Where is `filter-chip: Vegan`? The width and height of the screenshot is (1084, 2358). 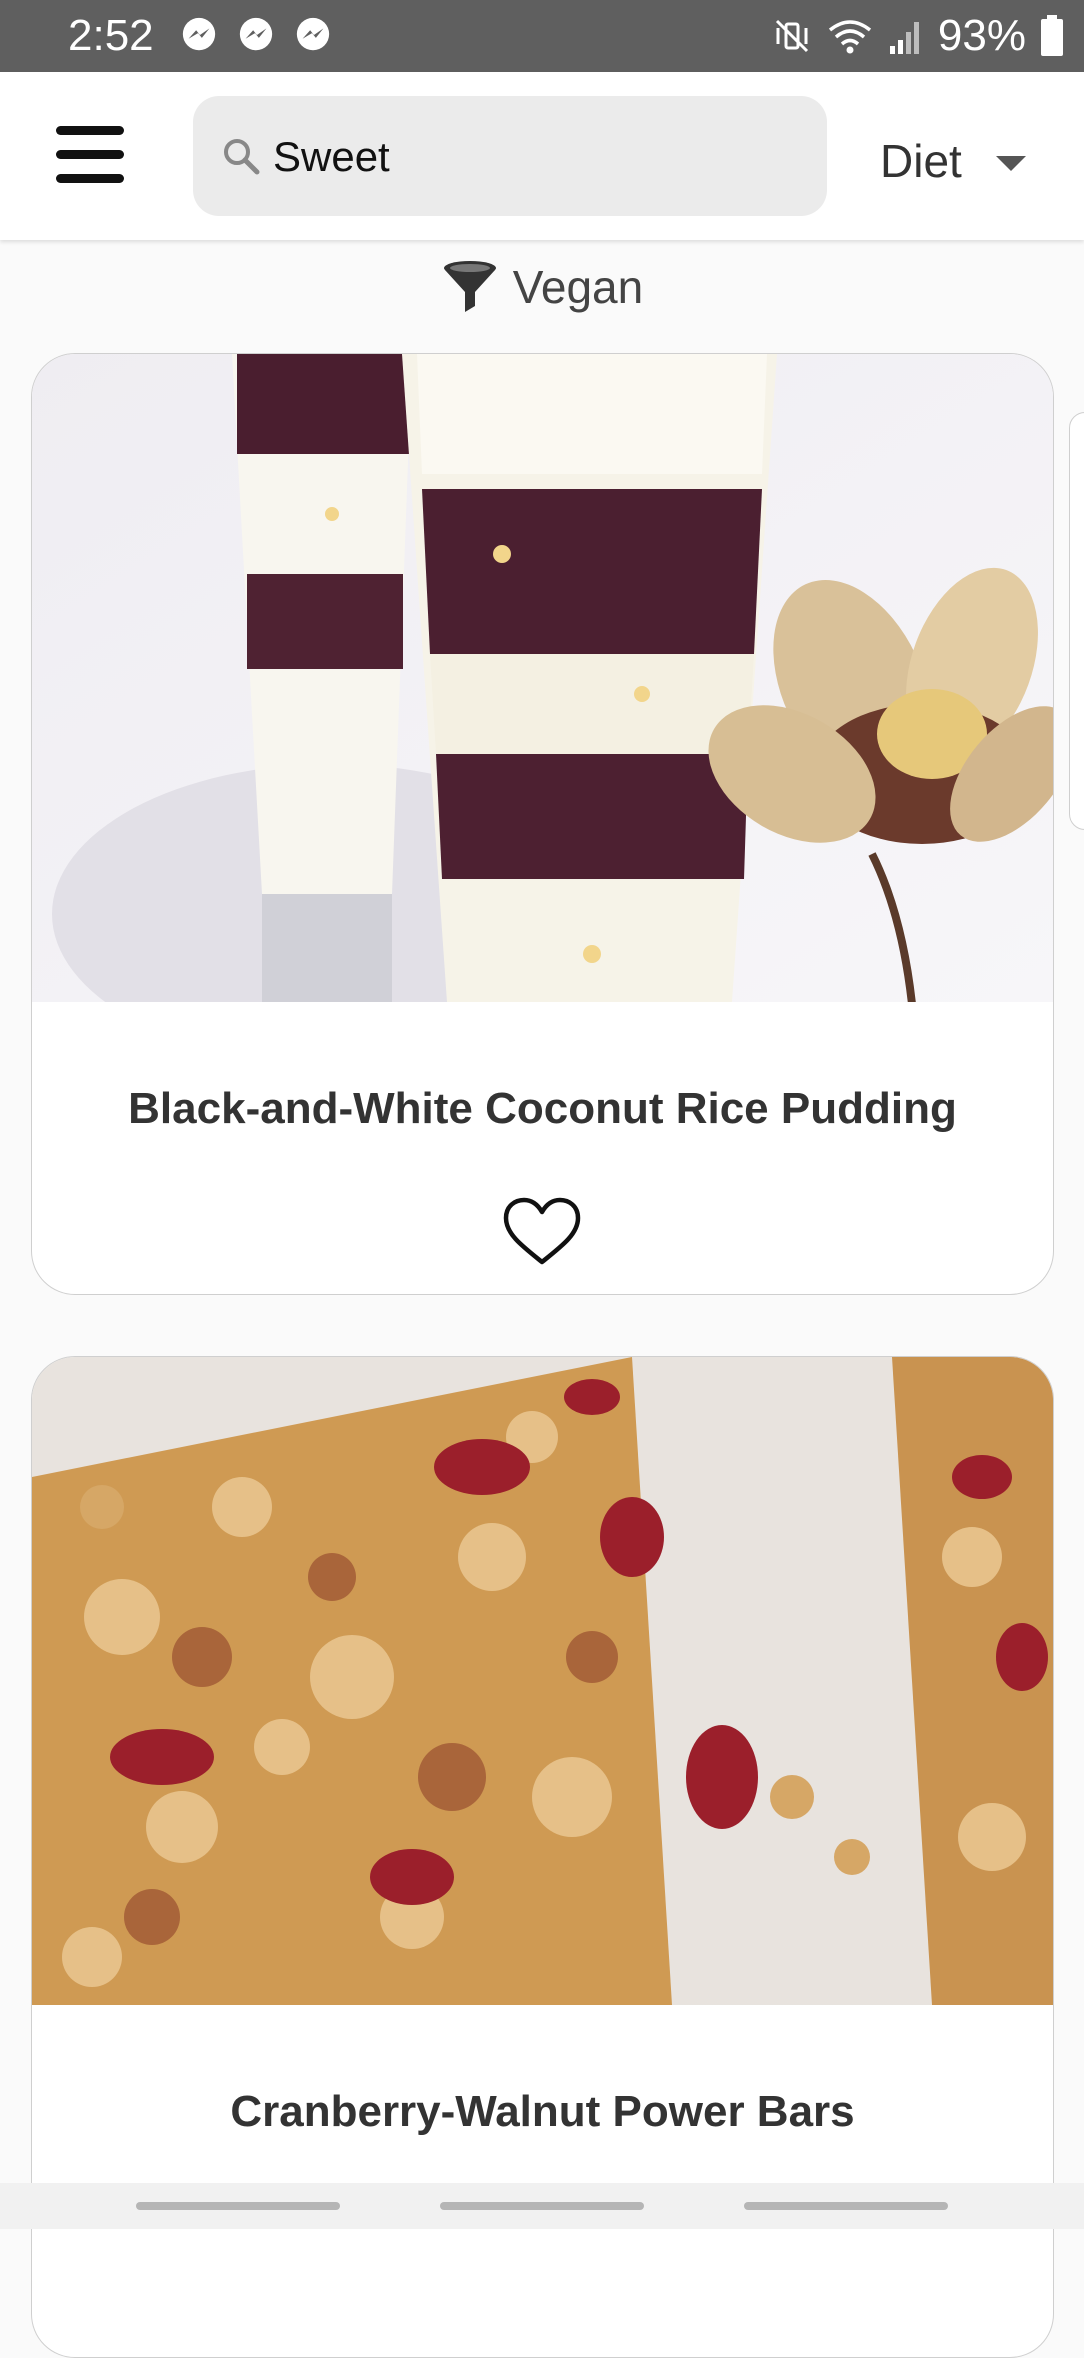
filter-chip: Vegan is located at coordinates (542, 287).